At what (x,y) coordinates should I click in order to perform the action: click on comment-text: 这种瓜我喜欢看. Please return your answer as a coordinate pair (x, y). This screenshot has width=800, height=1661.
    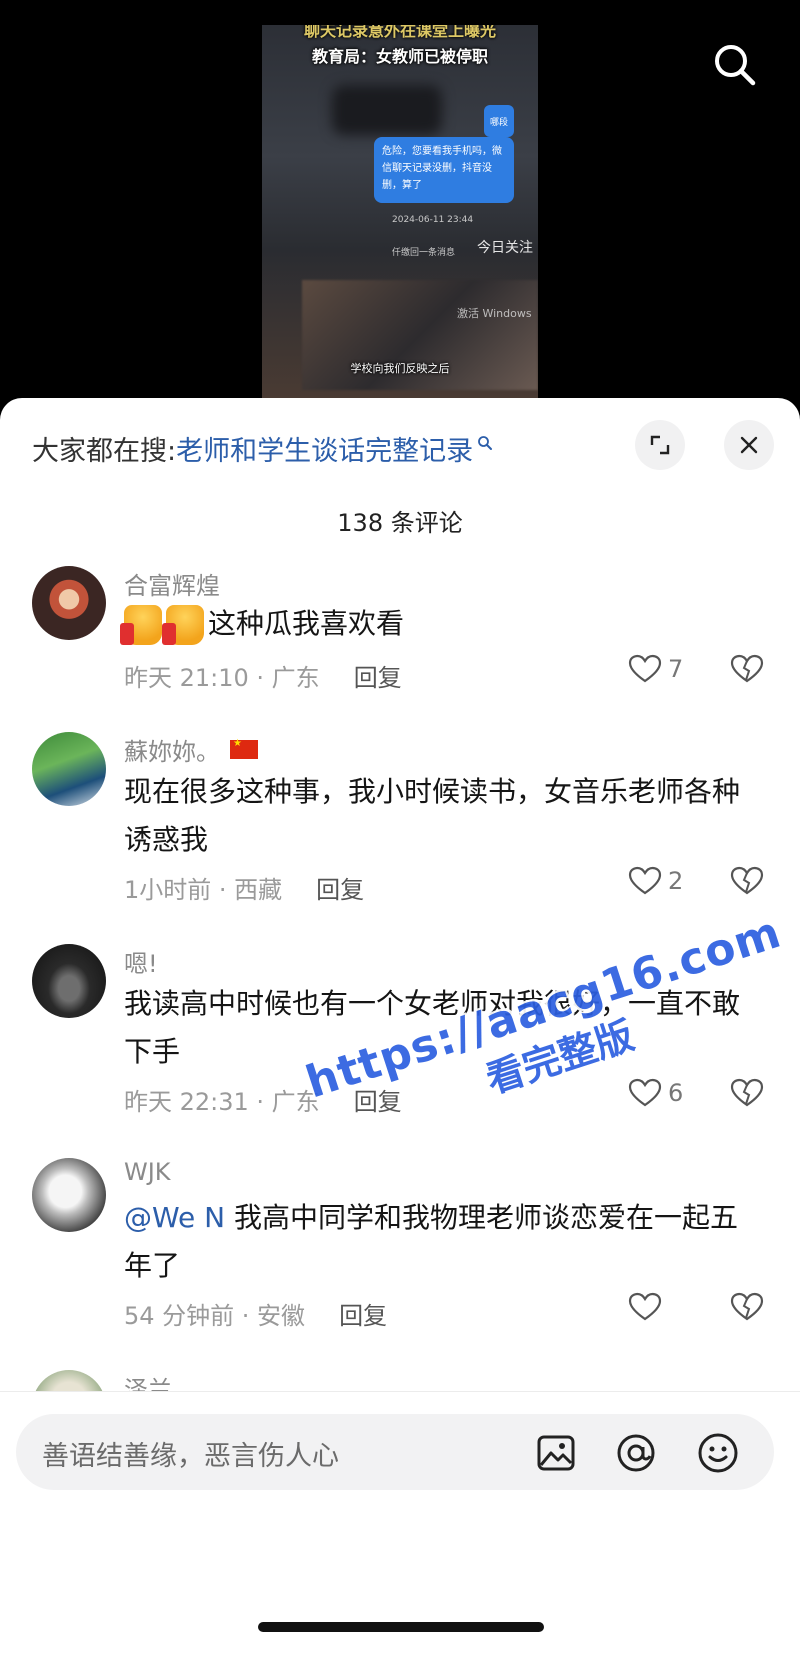
    Looking at the image, I should click on (442, 624).